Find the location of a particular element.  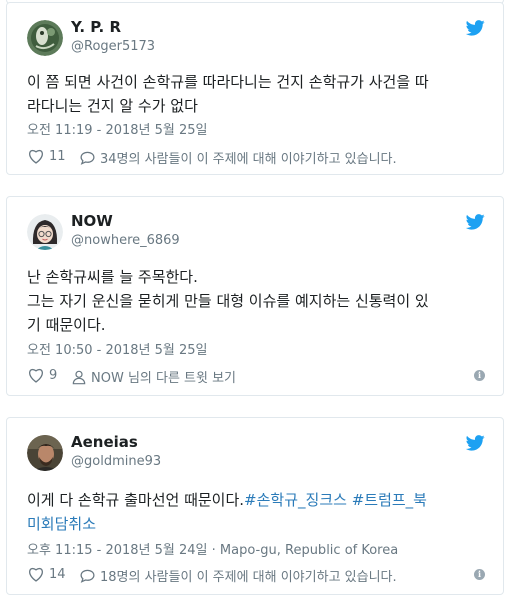

tweet-text-line: 이게 다 손학규 출마선언 때문이다.#손학규_징크스 #트럼프_북 is located at coordinates (256, 500).